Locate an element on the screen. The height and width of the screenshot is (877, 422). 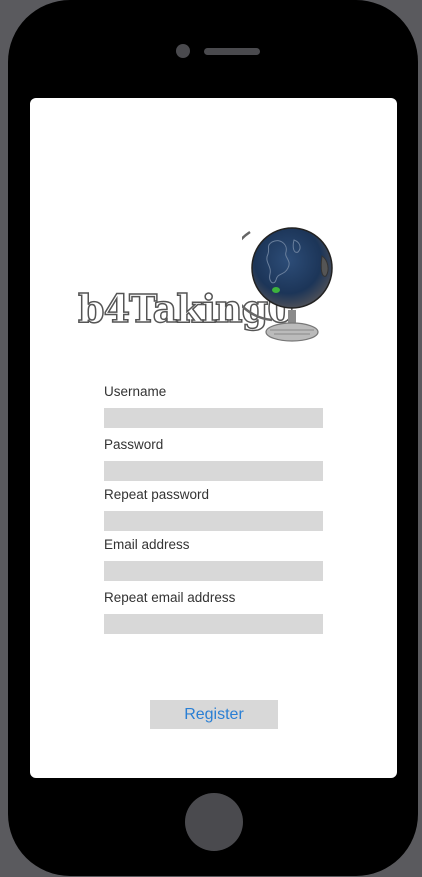
username-field-group: Username is located at coordinates (215, 406).